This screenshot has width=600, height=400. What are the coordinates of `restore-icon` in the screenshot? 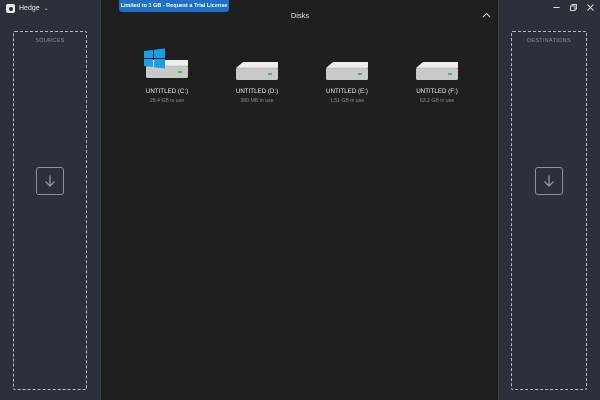 It's located at (573, 7).